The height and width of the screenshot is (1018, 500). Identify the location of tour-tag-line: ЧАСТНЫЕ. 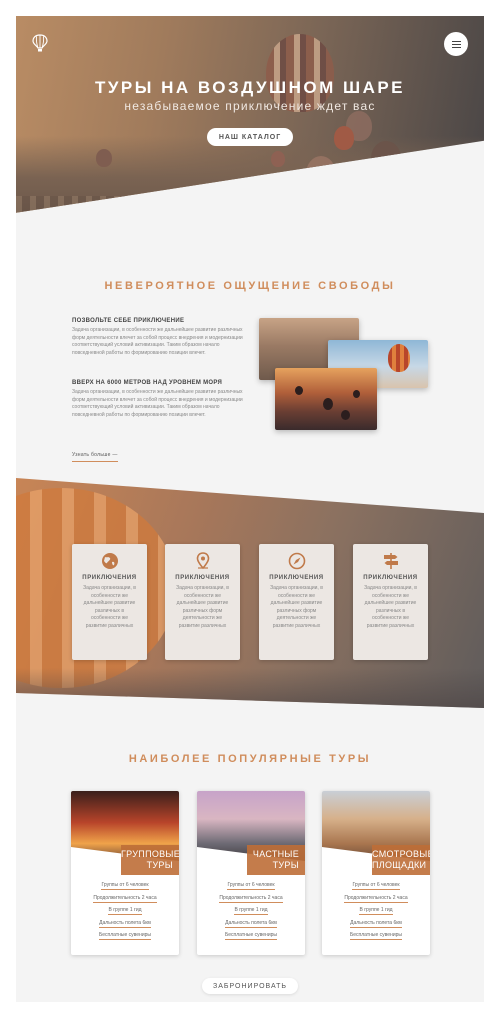
(275, 854).